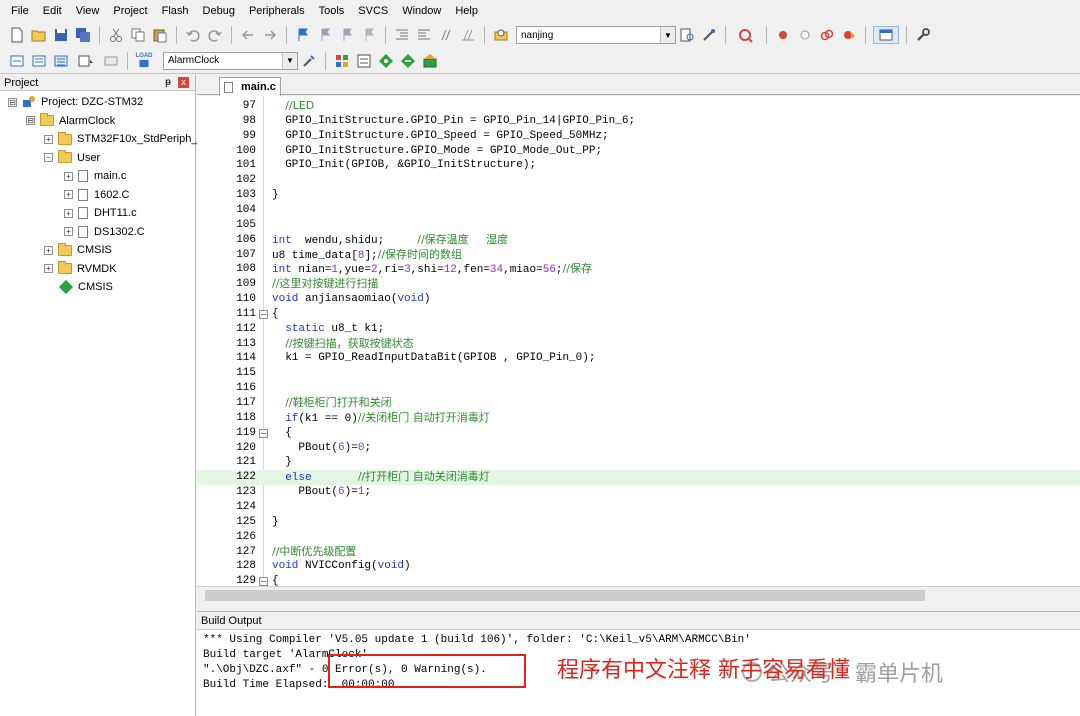  I want to click on menu-edit: Edit, so click(52, 11).